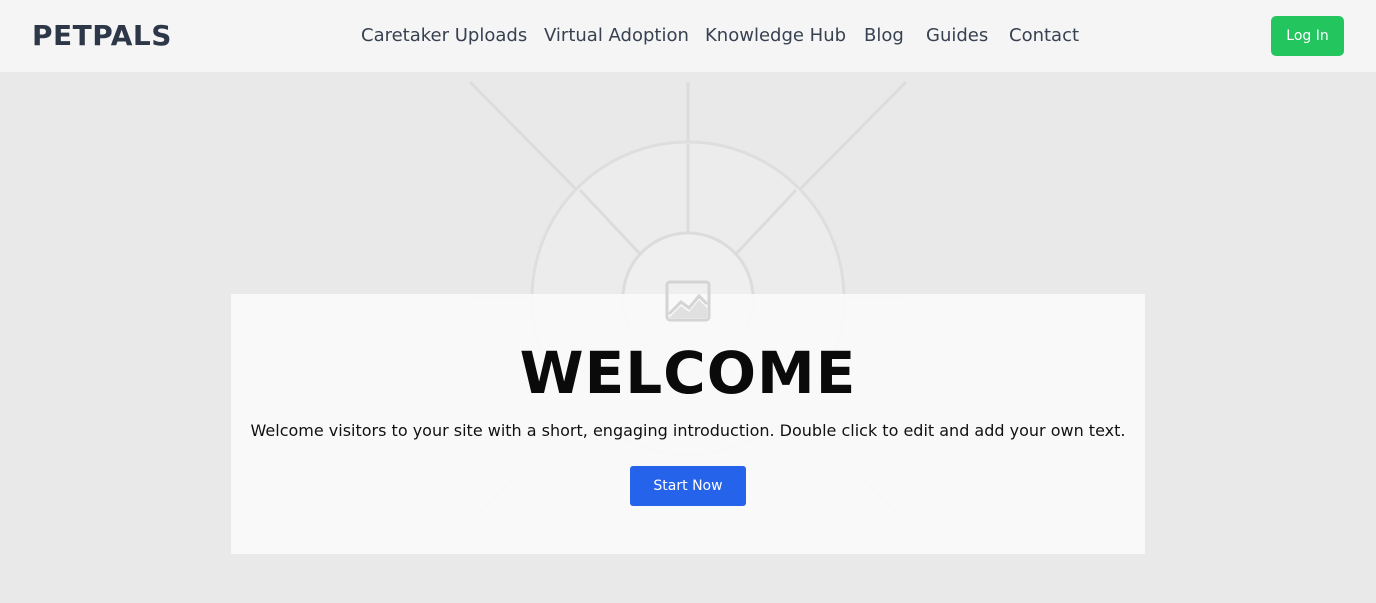 This screenshot has height=603, width=1376. I want to click on image-placeholder-icon, so click(688, 301).